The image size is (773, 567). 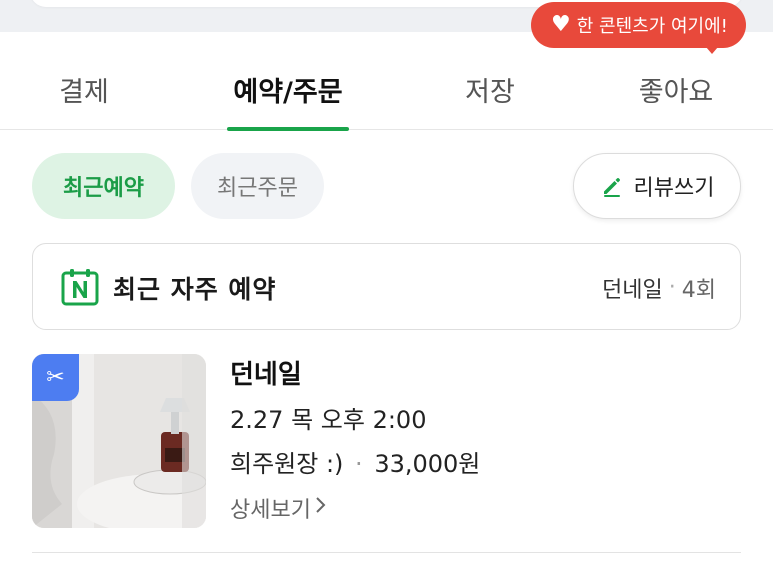 I want to click on write-review-button: 리뷰쓰기, so click(x=657, y=186).